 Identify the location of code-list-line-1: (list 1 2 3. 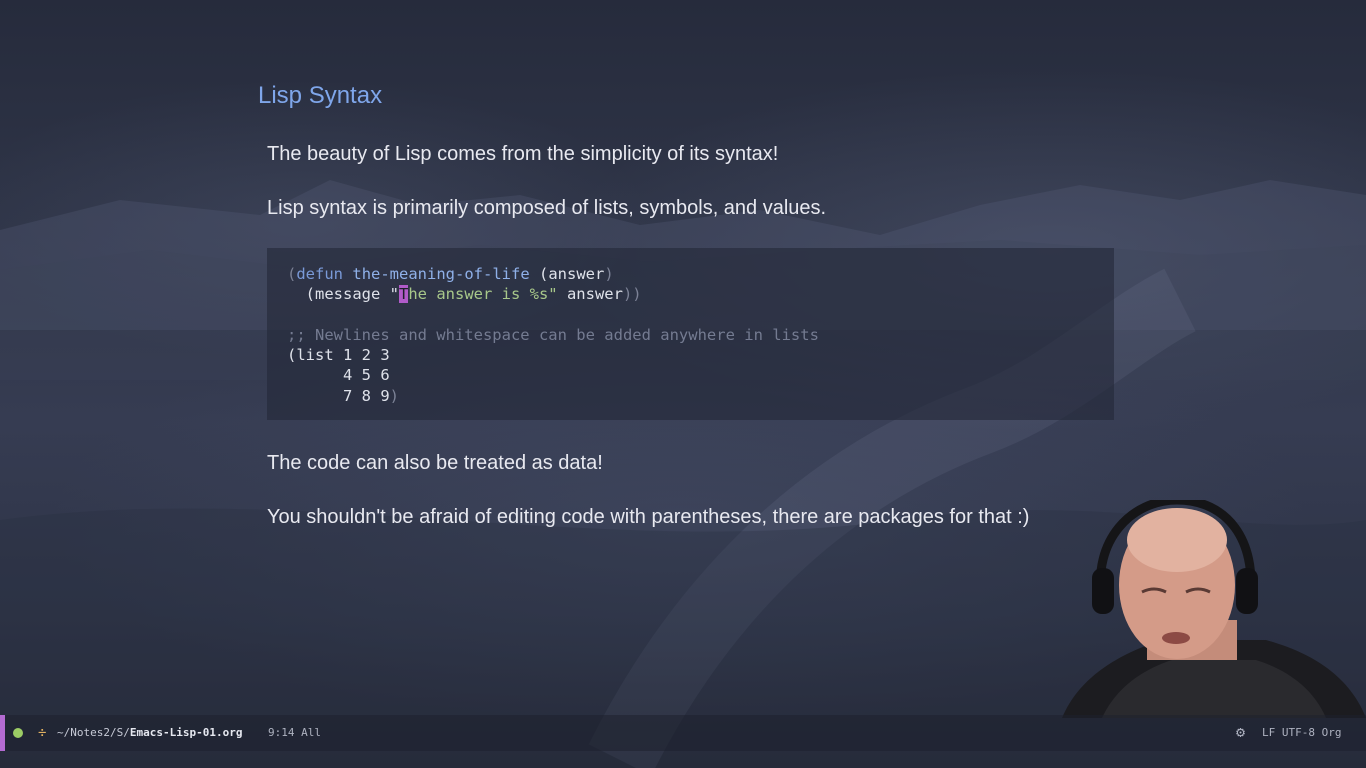
(338, 355).